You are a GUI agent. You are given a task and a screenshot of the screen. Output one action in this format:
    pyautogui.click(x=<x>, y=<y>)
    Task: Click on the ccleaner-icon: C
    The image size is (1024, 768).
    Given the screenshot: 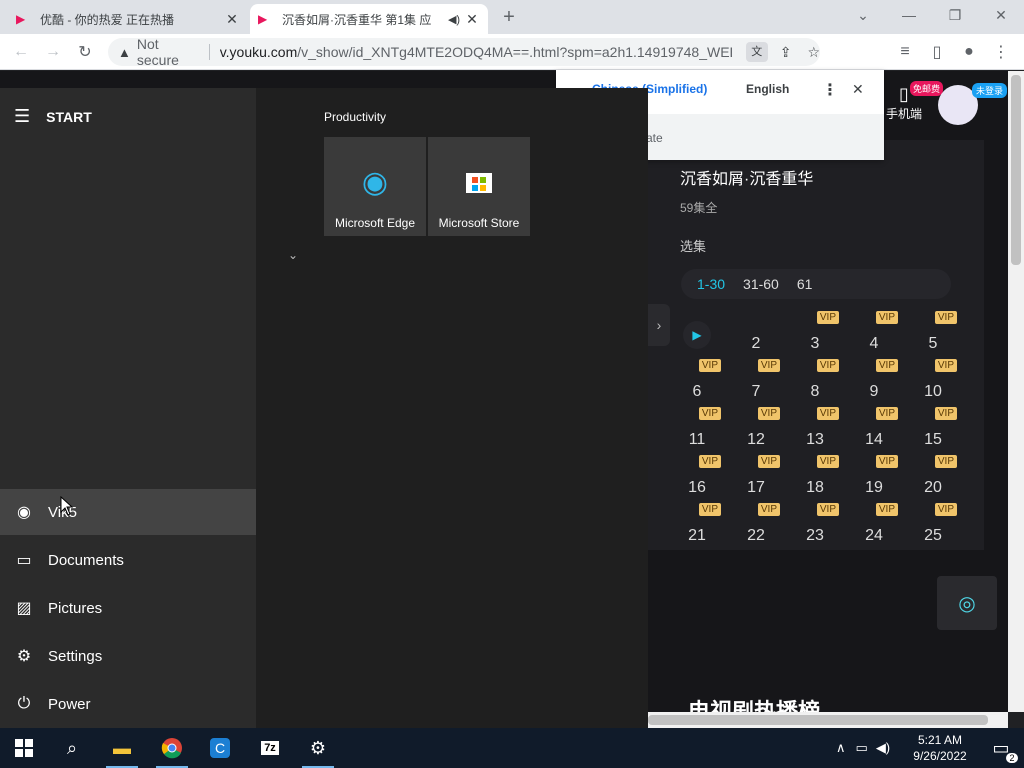 What is the action you would take?
    pyautogui.click(x=220, y=748)
    